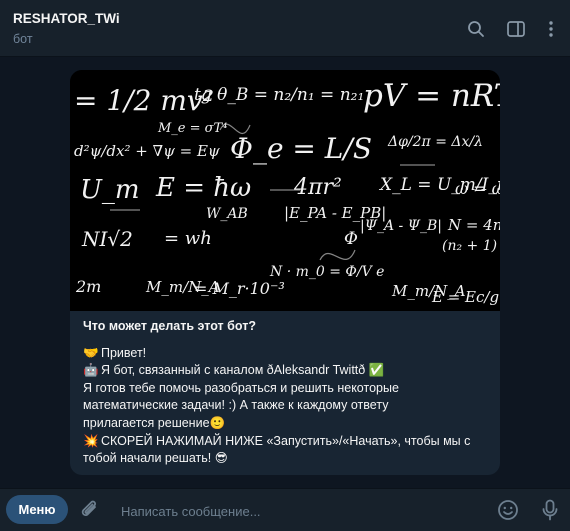 The width and height of the screenshot is (570, 531). Describe the element at coordinates (91, 370) in the screenshot. I see `robot-icon: 🤖` at that location.